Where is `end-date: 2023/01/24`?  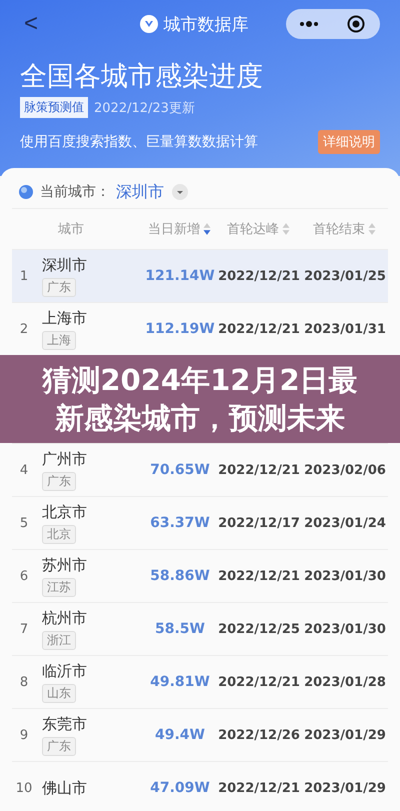
end-date: 2023/01/24 is located at coordinates (345, 523).